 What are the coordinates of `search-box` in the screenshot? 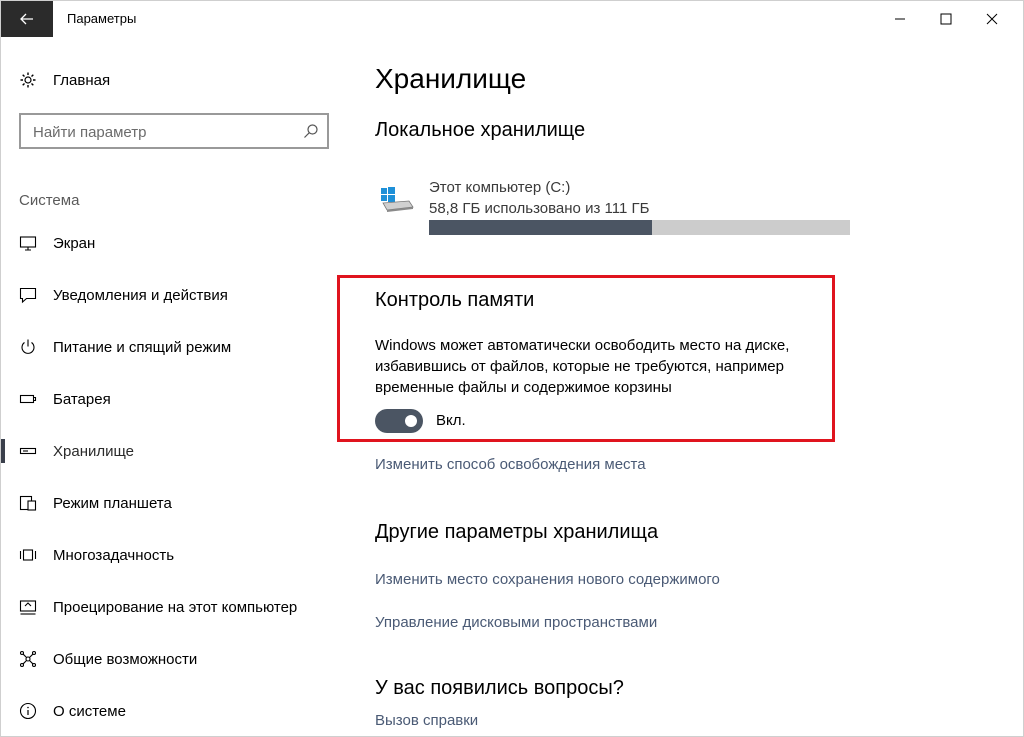 It's located at (174, 131).